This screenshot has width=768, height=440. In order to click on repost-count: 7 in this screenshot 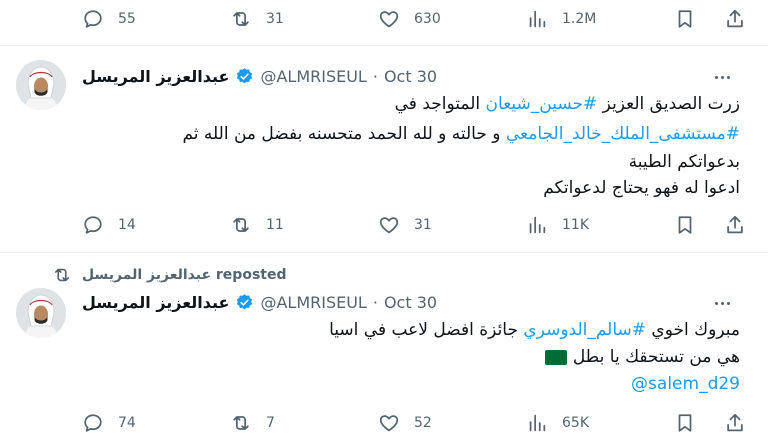, I will do `click(270, 423)`.